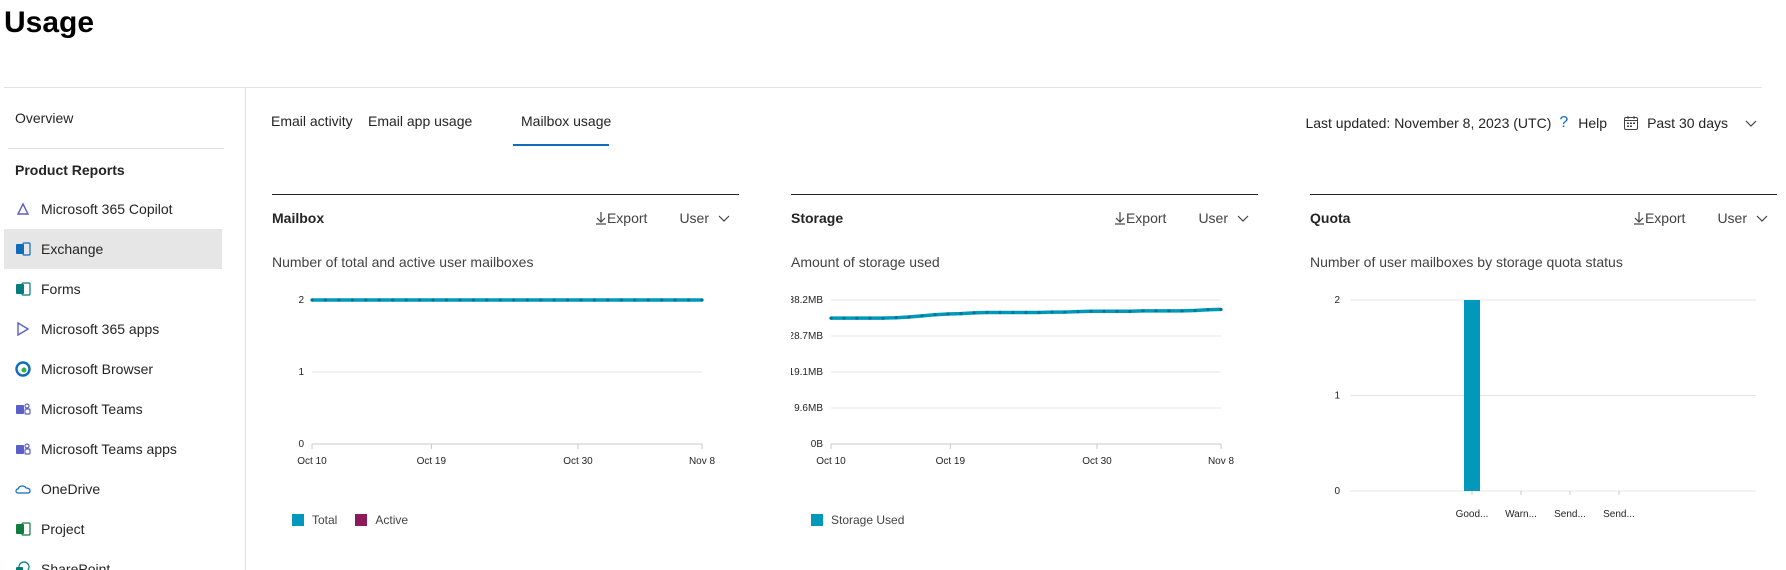 The height and width of the screenshot is (570, 1786). What do you see at coordinates (1690, 123) in the screenshot?
I see `date-range-picker: Past 30 days` at bounding box center [1690, 123].